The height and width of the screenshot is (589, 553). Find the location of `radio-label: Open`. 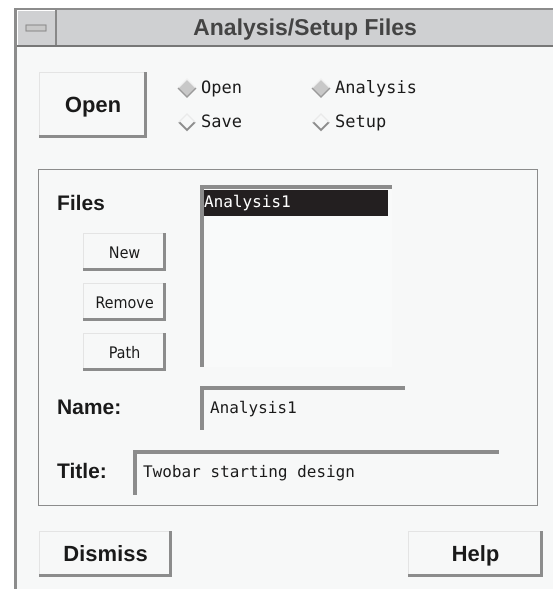

radio-label: Open is located at coordinates (221, 88).